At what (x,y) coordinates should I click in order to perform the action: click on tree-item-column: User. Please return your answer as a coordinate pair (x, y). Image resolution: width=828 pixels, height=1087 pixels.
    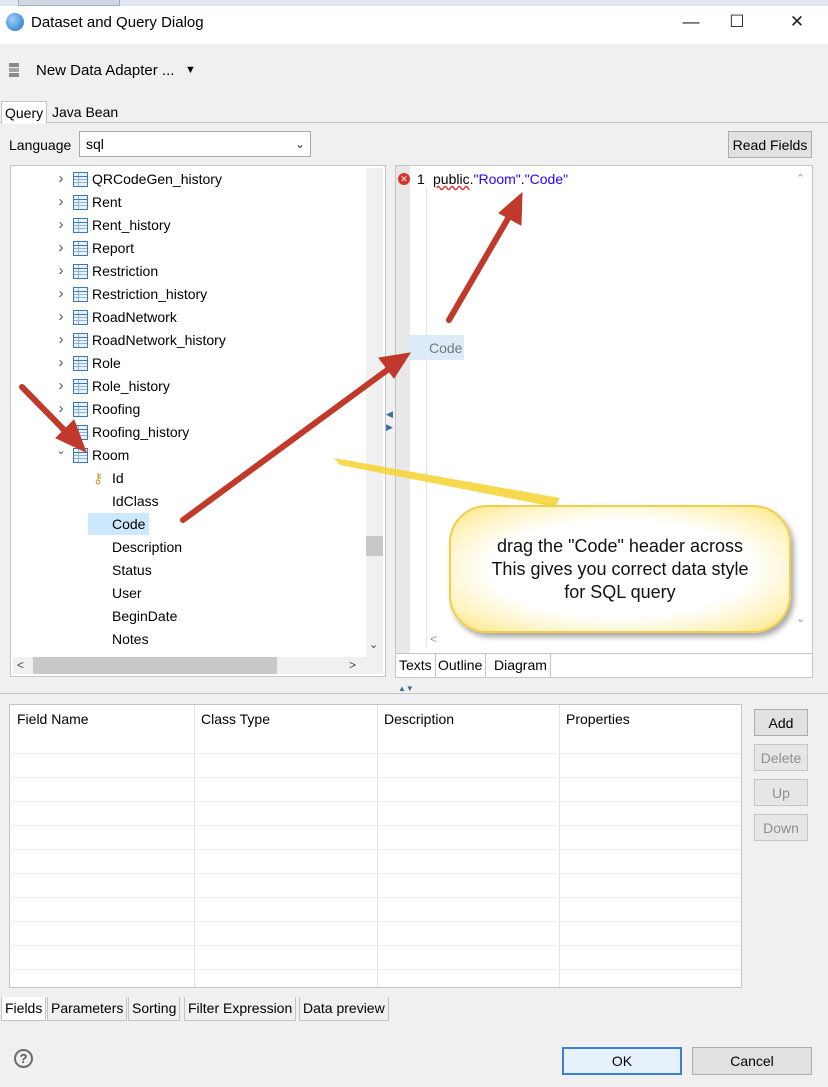
    Looking at the image, I should click on (186, 593).